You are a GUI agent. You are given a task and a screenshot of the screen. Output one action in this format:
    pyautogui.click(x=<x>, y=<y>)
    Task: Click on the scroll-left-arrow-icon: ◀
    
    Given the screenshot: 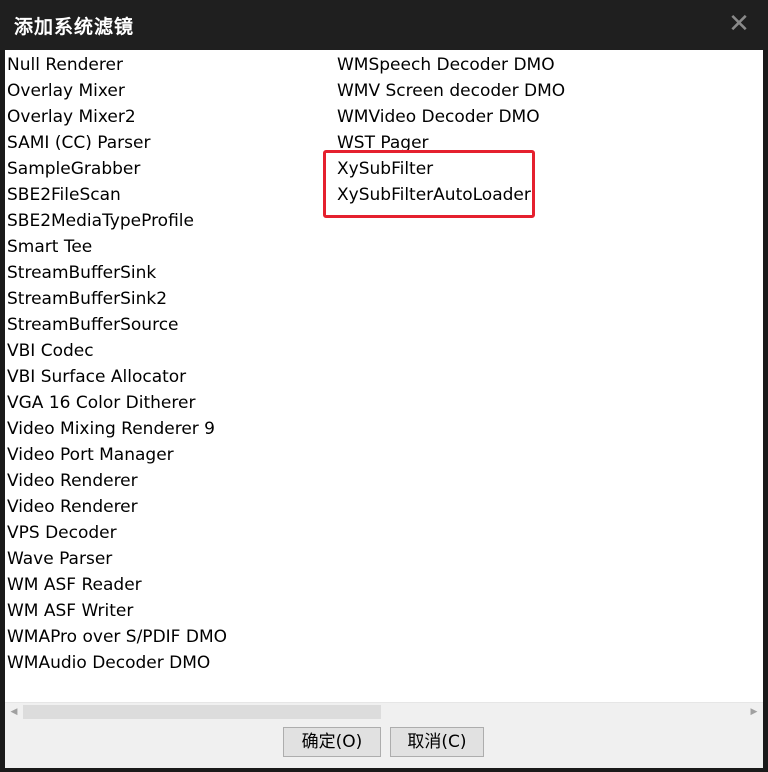 What is the action you would take?
    pyautogui.click(x=14, y=711)
    